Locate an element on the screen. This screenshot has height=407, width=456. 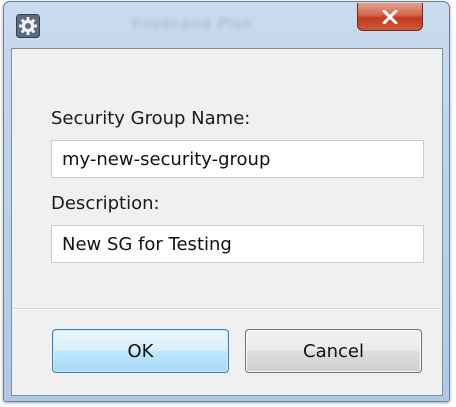
title-bar: Firebrand Plan is located at coordinates (226, 25).